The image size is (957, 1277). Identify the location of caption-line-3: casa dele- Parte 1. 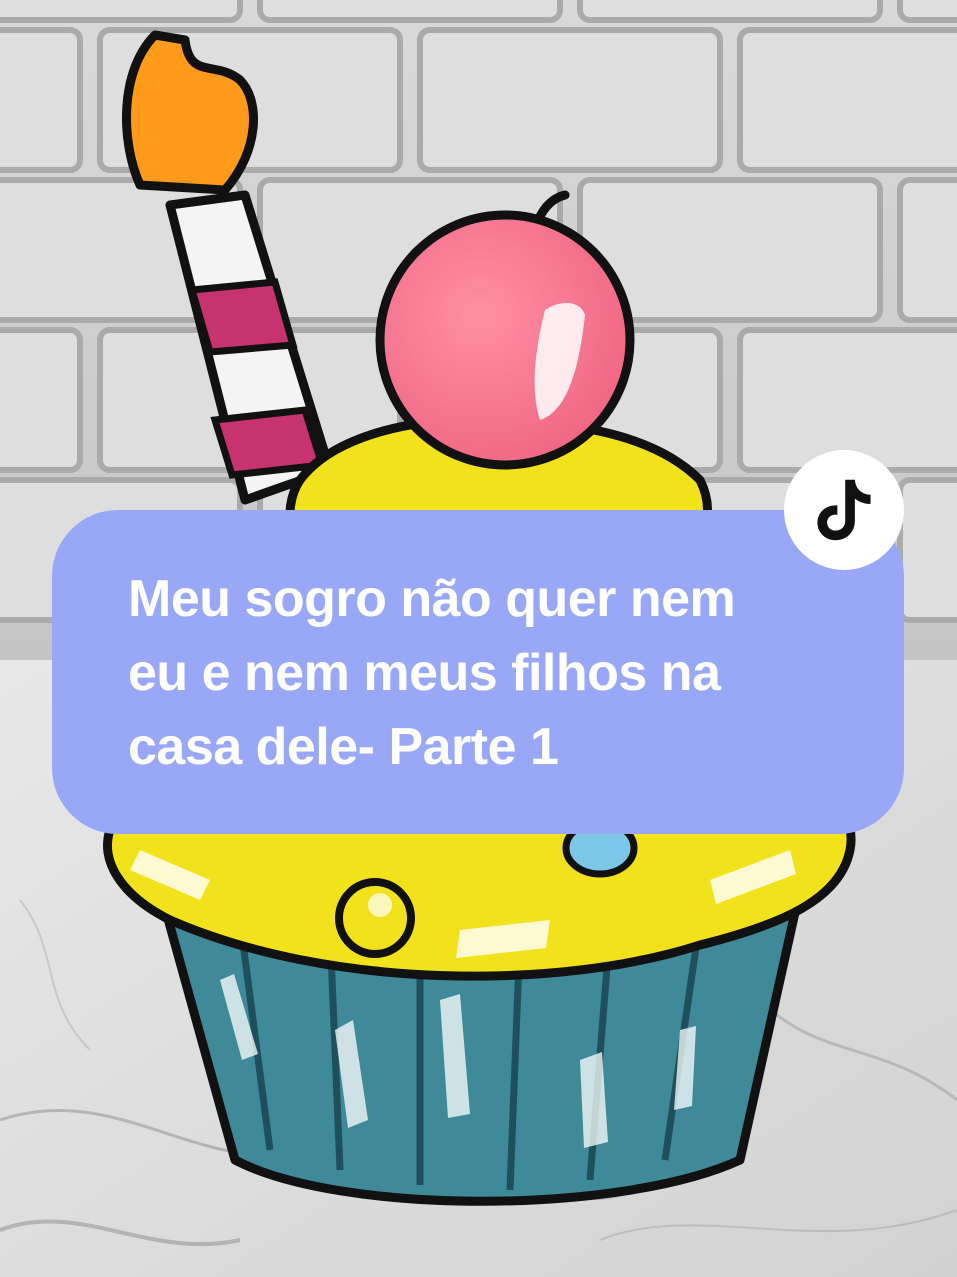
(343, 747).